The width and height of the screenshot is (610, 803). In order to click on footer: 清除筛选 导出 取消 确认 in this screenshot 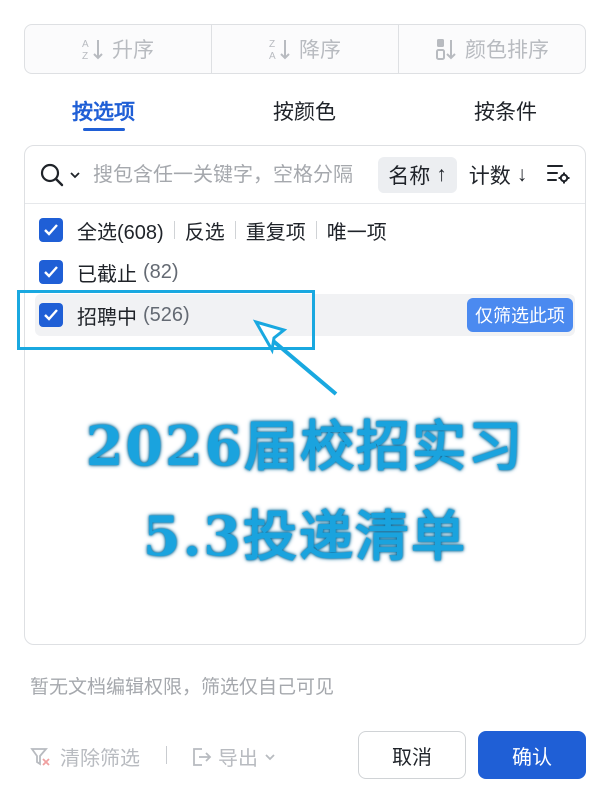, I will do `click(305, 755)`.